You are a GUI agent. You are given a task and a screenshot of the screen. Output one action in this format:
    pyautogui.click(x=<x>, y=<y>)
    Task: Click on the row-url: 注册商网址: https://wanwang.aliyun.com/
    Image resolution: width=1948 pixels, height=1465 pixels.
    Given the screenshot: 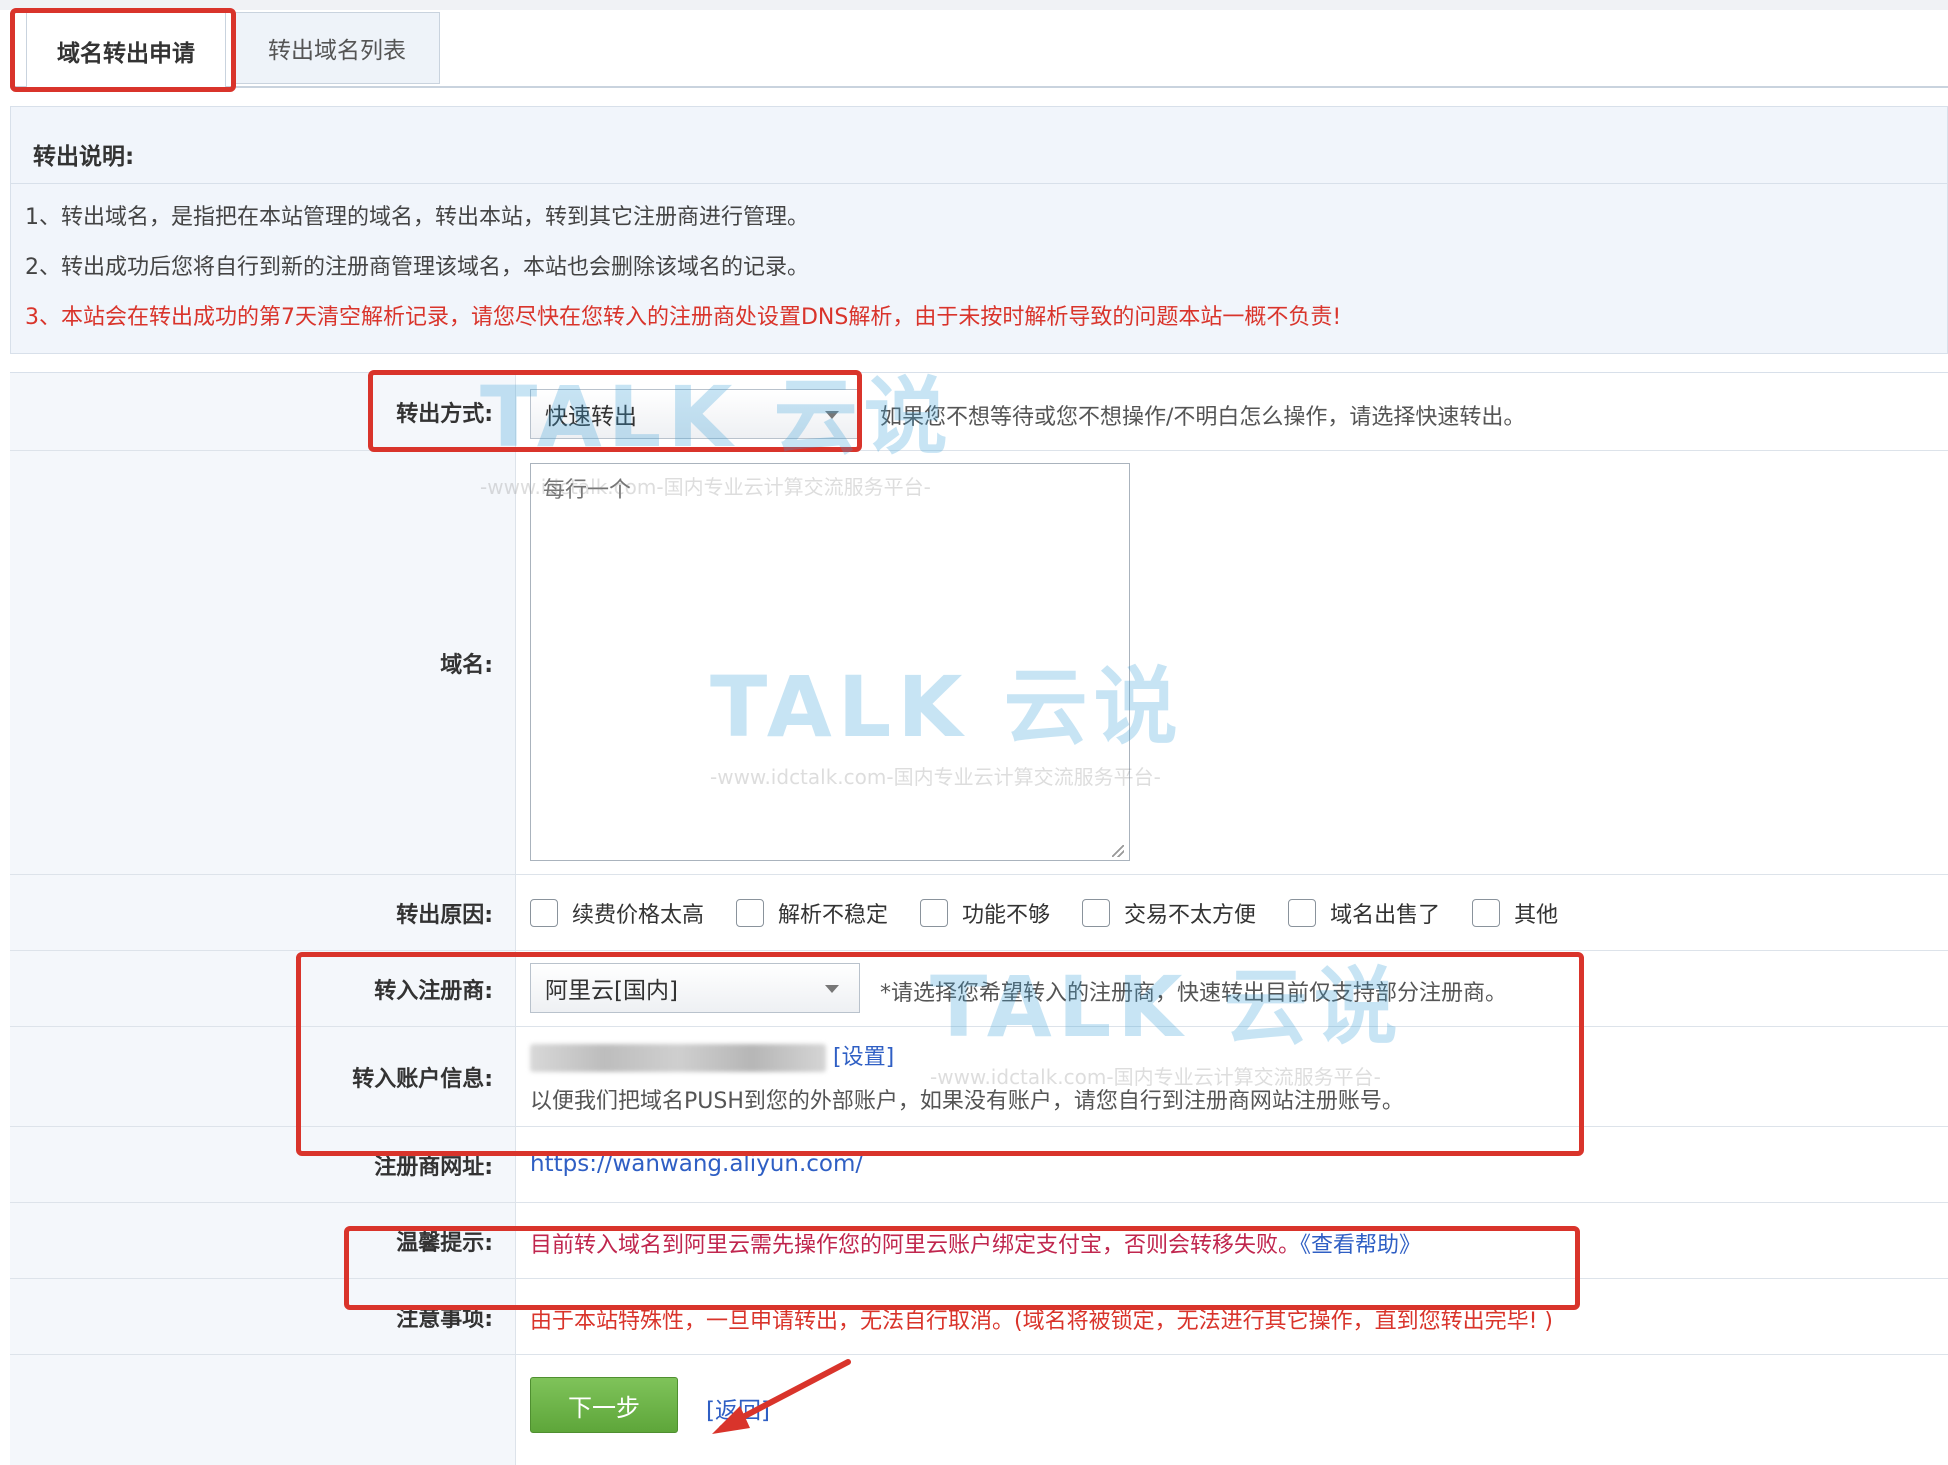 What is the action you would take?
    pyautogui.click(x=979, y=1165)
    